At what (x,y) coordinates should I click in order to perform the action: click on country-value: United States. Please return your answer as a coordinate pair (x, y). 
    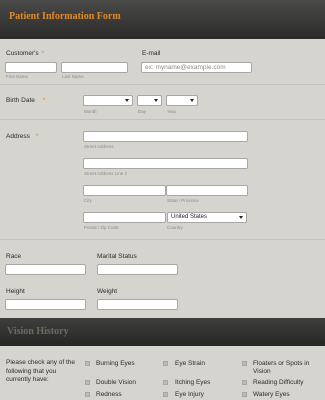
    Looking at the image, I should click on (189, 217).